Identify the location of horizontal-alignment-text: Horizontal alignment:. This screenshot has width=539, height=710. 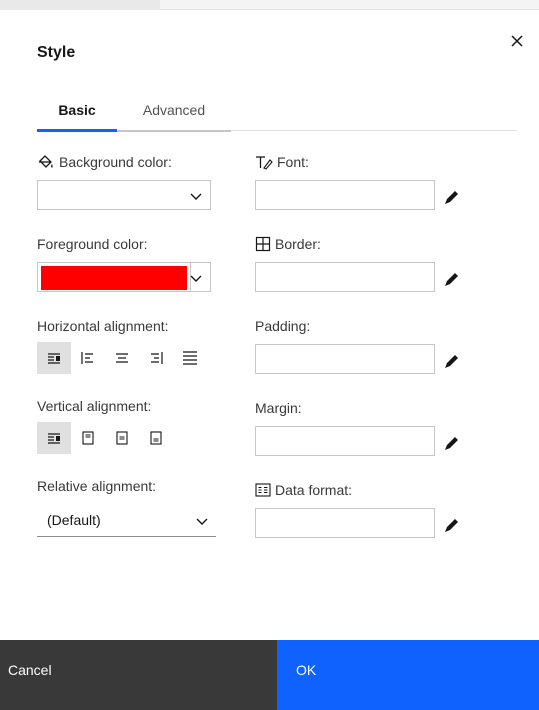
(103, 326).